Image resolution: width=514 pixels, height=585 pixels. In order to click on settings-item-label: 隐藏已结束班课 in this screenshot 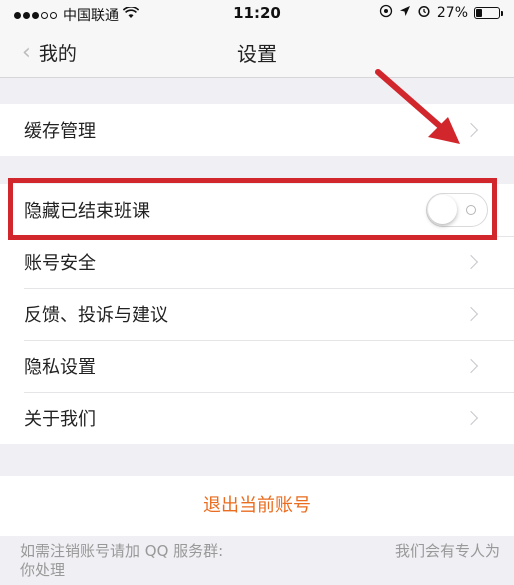, I will do `click(87, 211)`.